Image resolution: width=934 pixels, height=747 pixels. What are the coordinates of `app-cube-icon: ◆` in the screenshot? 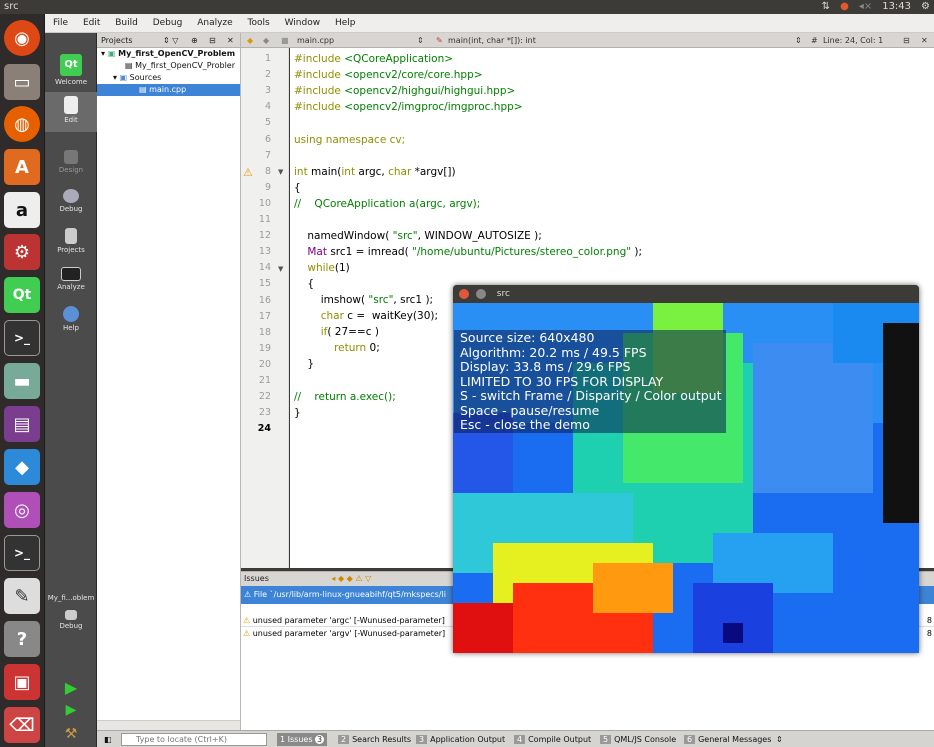 It's located at (22, 467).